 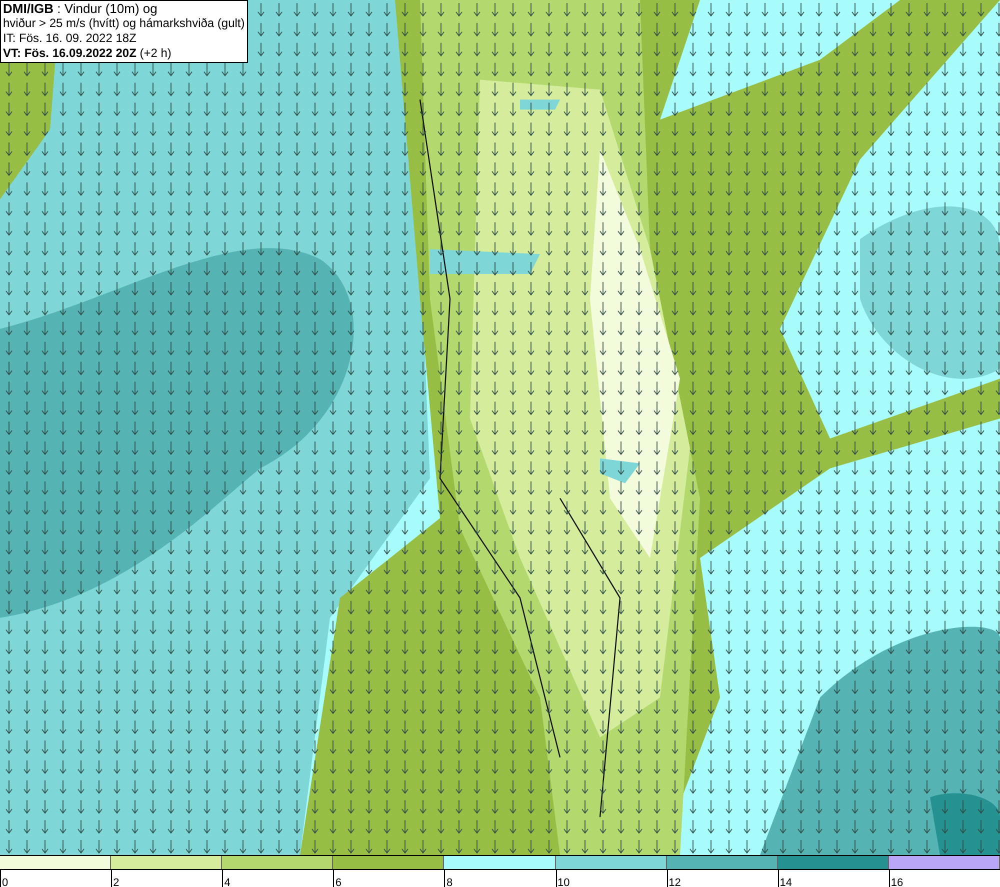 What do you see at coordinates (124, 23) in the screenshot?
I see `caption-line: hviður > 25 m/s (hvítt) og hámarkshviða (gult)` at bounding box center [124, 23].